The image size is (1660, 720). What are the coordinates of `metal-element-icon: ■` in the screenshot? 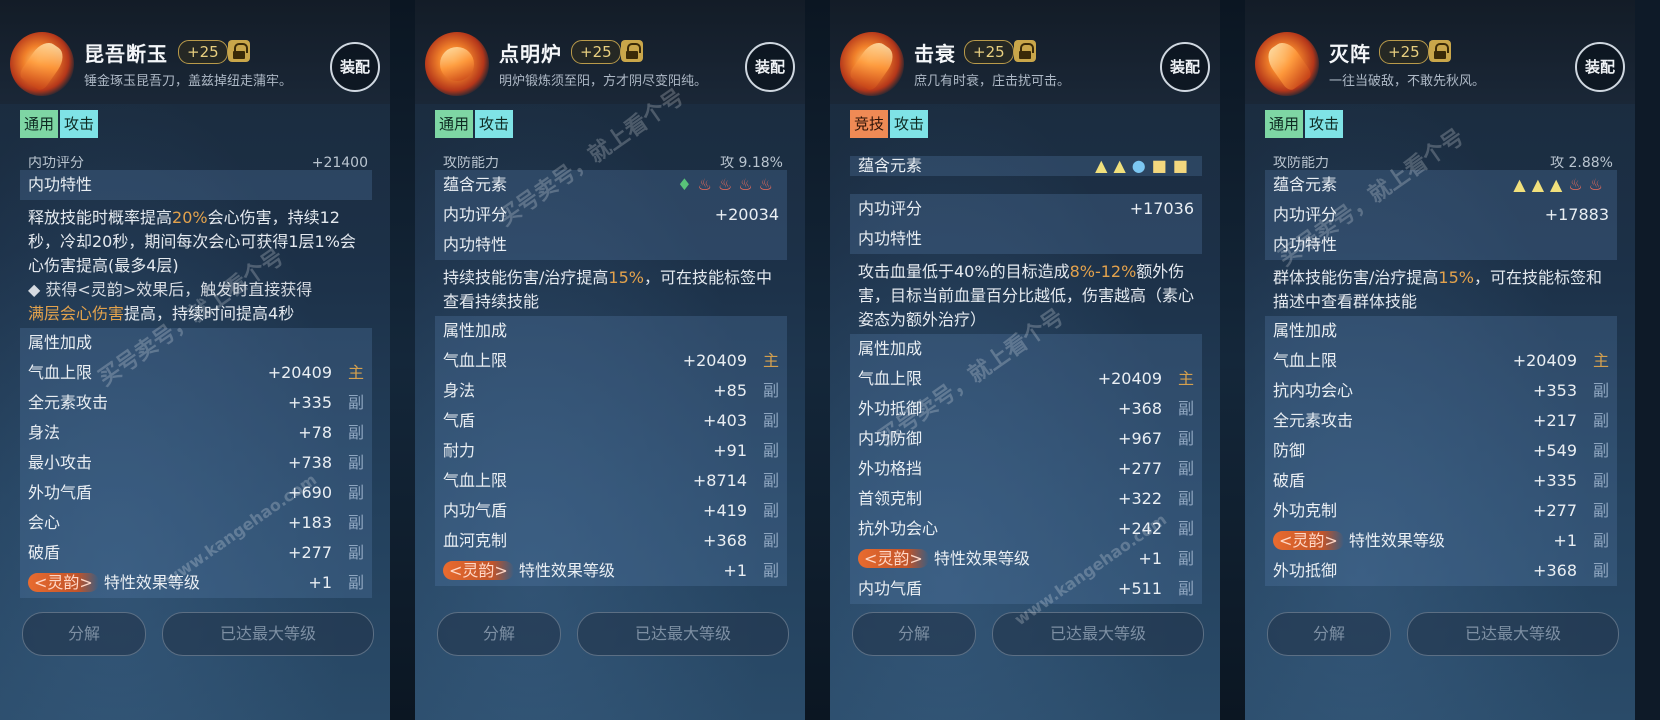 It's located at (1162, 165).